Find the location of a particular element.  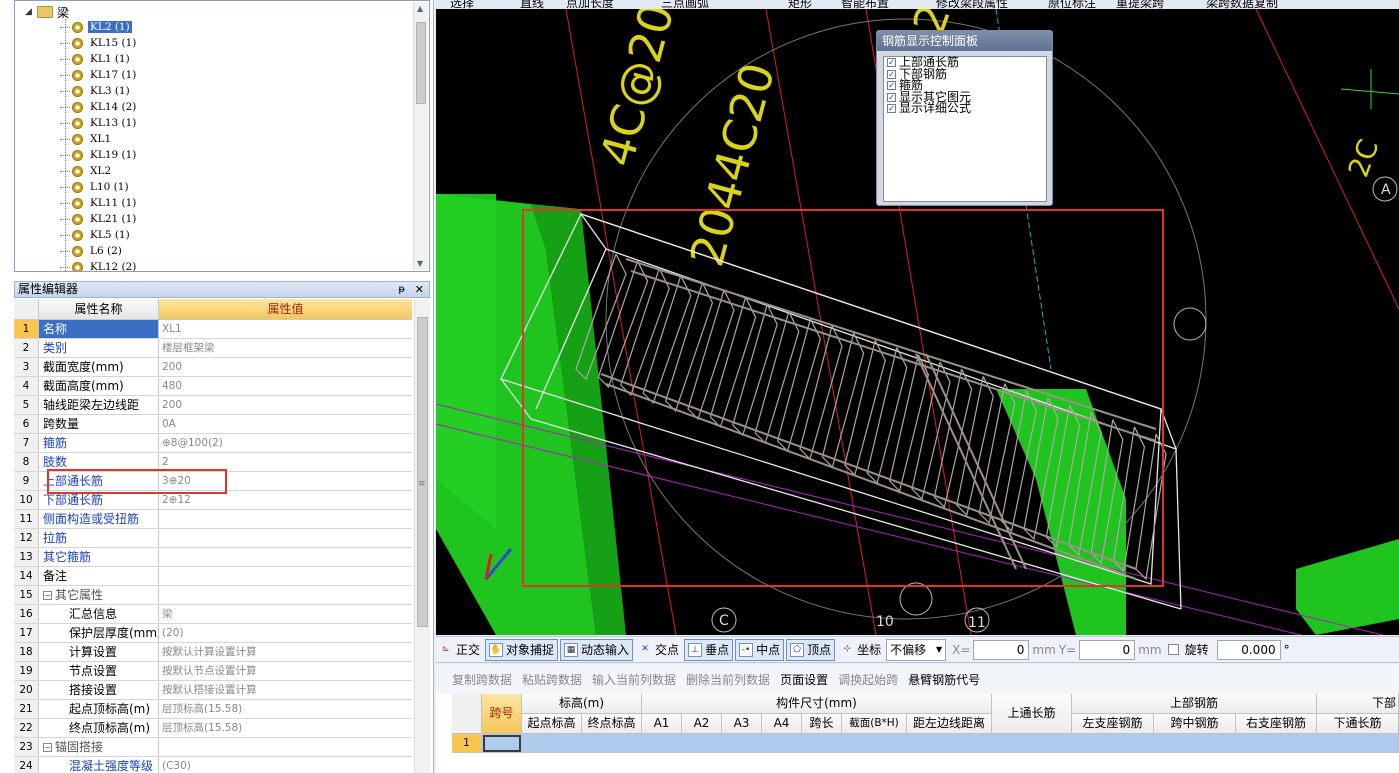

property-value: 按默认节点设置计算 is located at coordinates (285, 671).